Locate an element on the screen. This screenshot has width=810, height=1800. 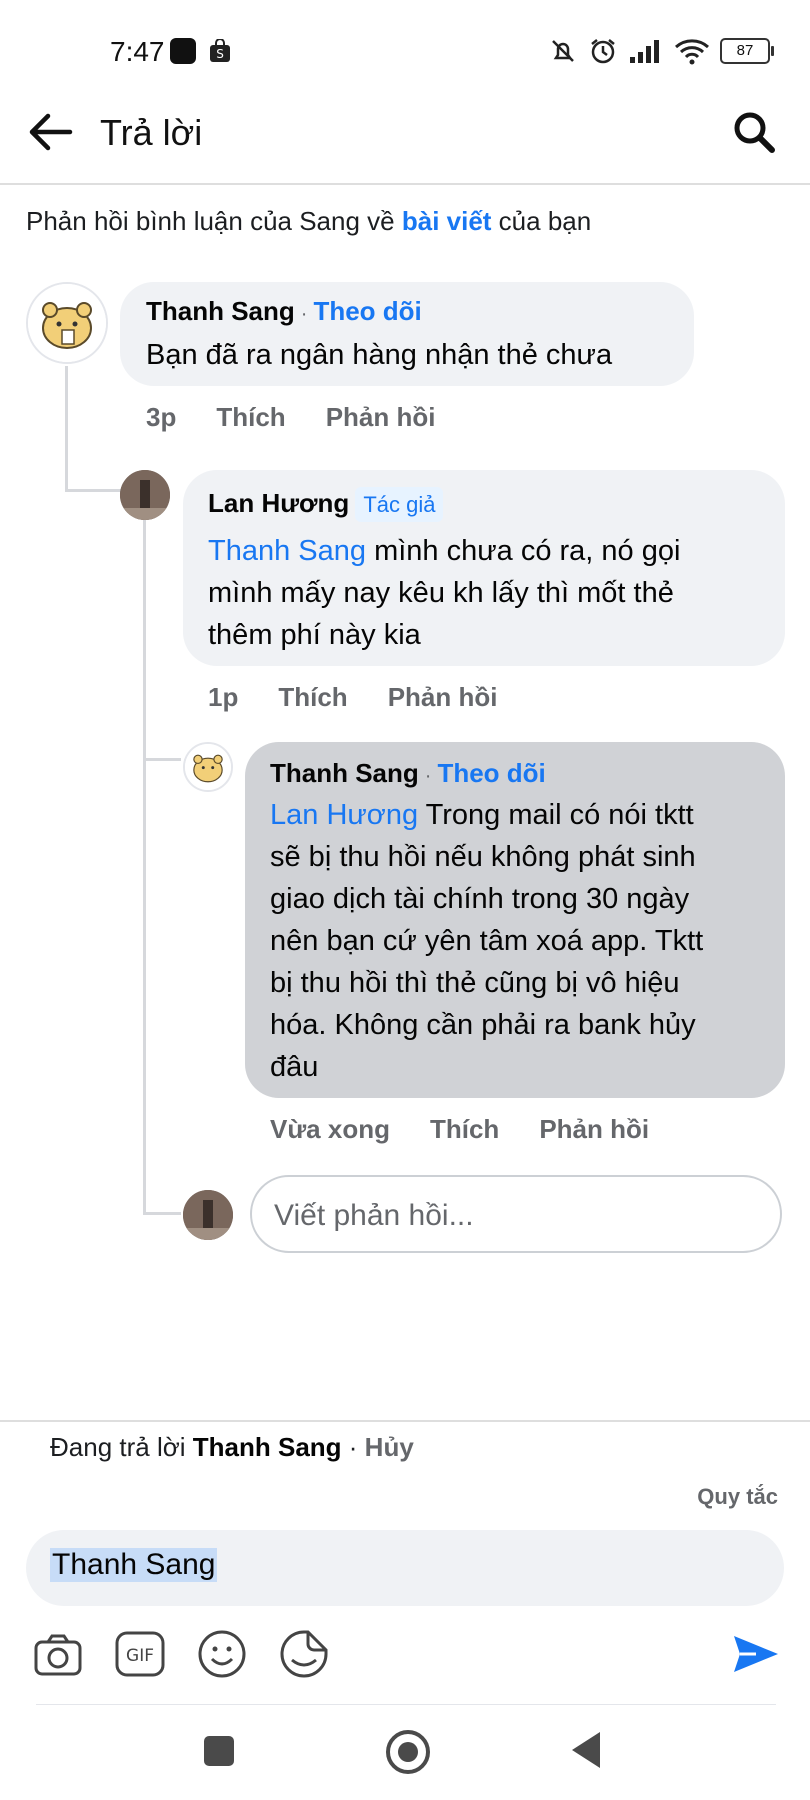
shop-icon: S is located at coordinates (220, 50).